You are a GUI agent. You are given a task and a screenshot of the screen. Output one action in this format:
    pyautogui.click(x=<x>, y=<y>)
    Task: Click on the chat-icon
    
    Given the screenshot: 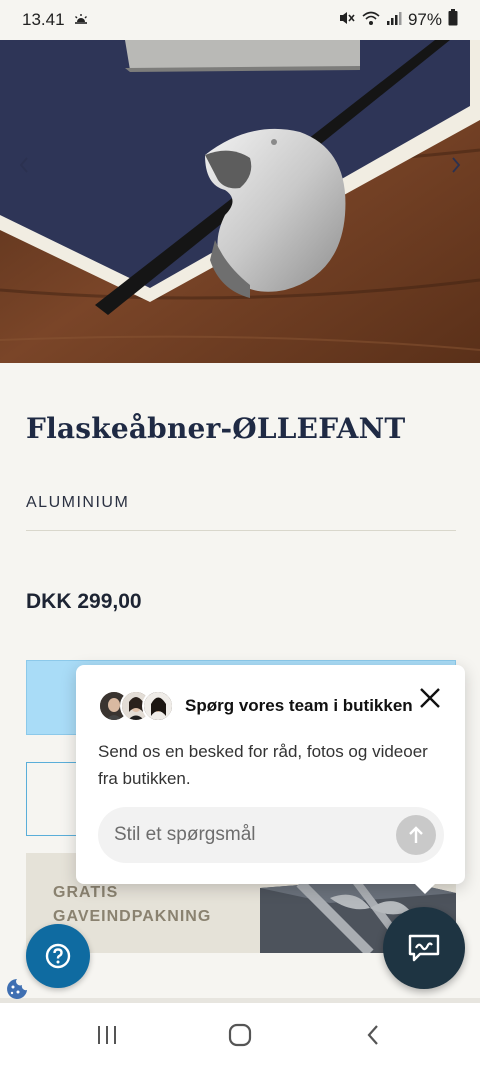 What is the action you would take?
    pyautogui.click(x=424, y=948)
    